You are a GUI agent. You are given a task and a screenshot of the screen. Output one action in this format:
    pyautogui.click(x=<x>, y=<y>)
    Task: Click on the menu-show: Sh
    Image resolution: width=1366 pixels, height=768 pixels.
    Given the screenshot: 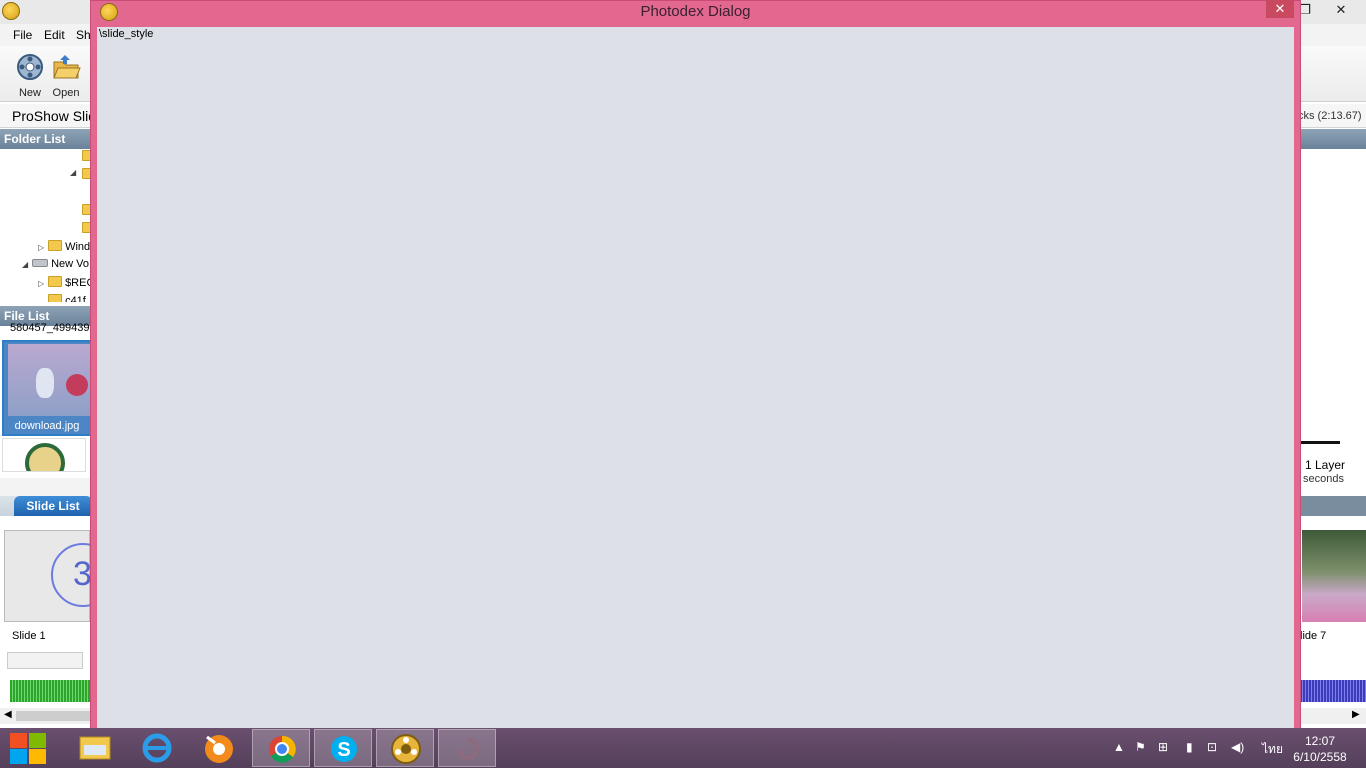 What is the action you would take?
    pyautogui.click(x=83, y=35)
    